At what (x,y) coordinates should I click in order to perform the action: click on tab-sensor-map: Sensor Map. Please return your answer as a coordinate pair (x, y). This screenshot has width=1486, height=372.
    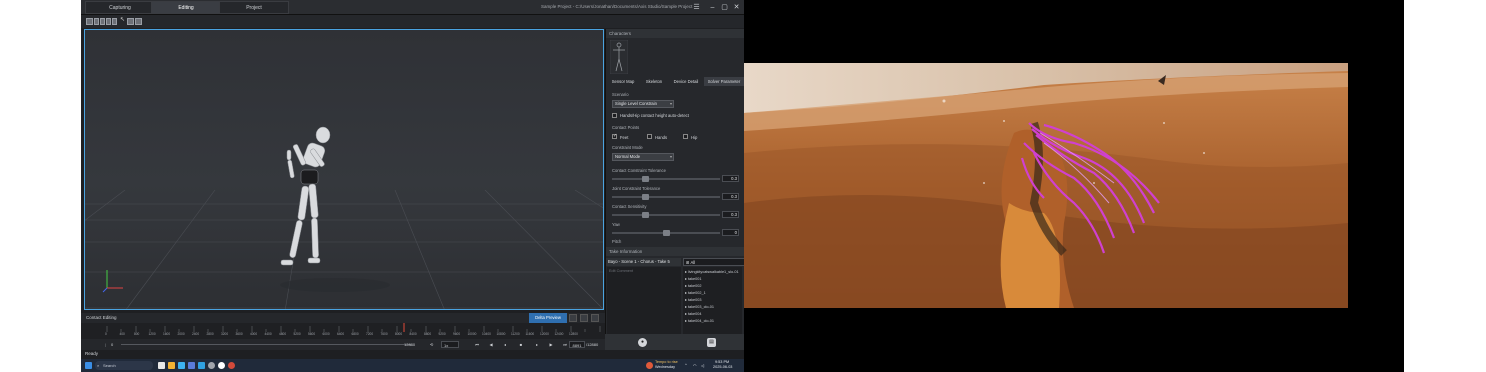
    Looking at the image, I should click on (623, 81).